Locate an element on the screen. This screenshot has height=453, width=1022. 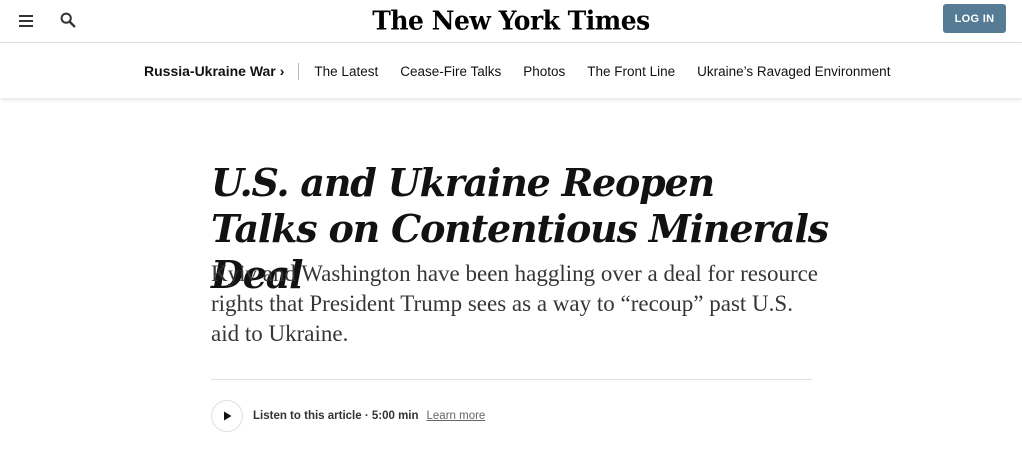
play-button is located at coordinates (227, 416).